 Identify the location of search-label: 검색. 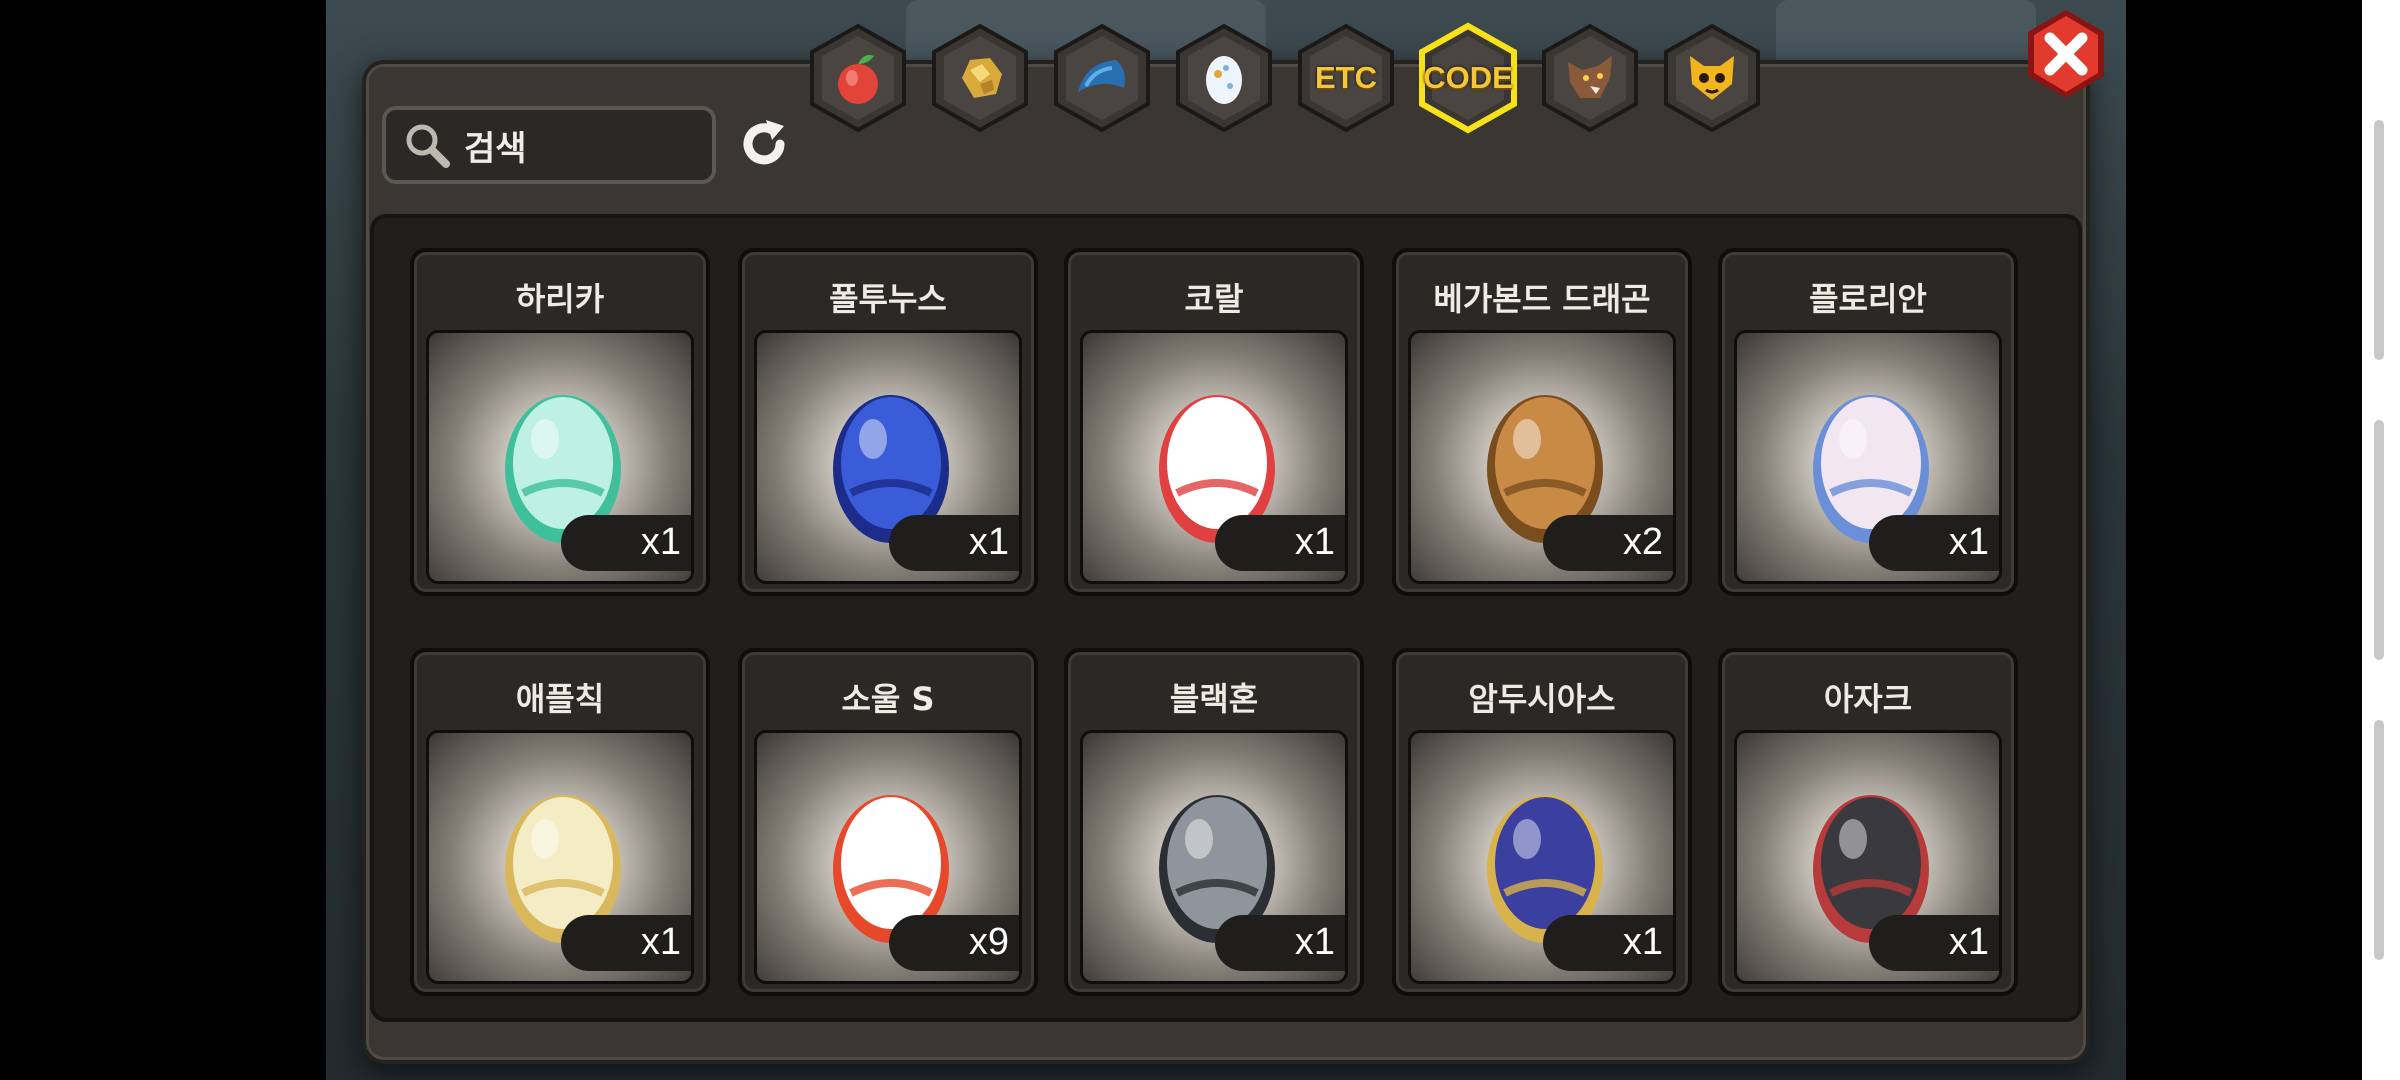
(495, 148).